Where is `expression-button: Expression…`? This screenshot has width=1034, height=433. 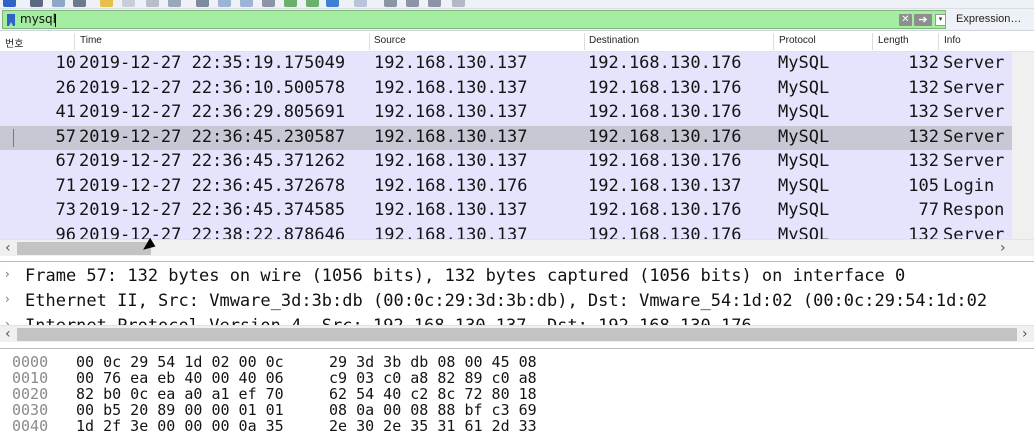
expression-button: Expression… is located at coordinates (988, 19).